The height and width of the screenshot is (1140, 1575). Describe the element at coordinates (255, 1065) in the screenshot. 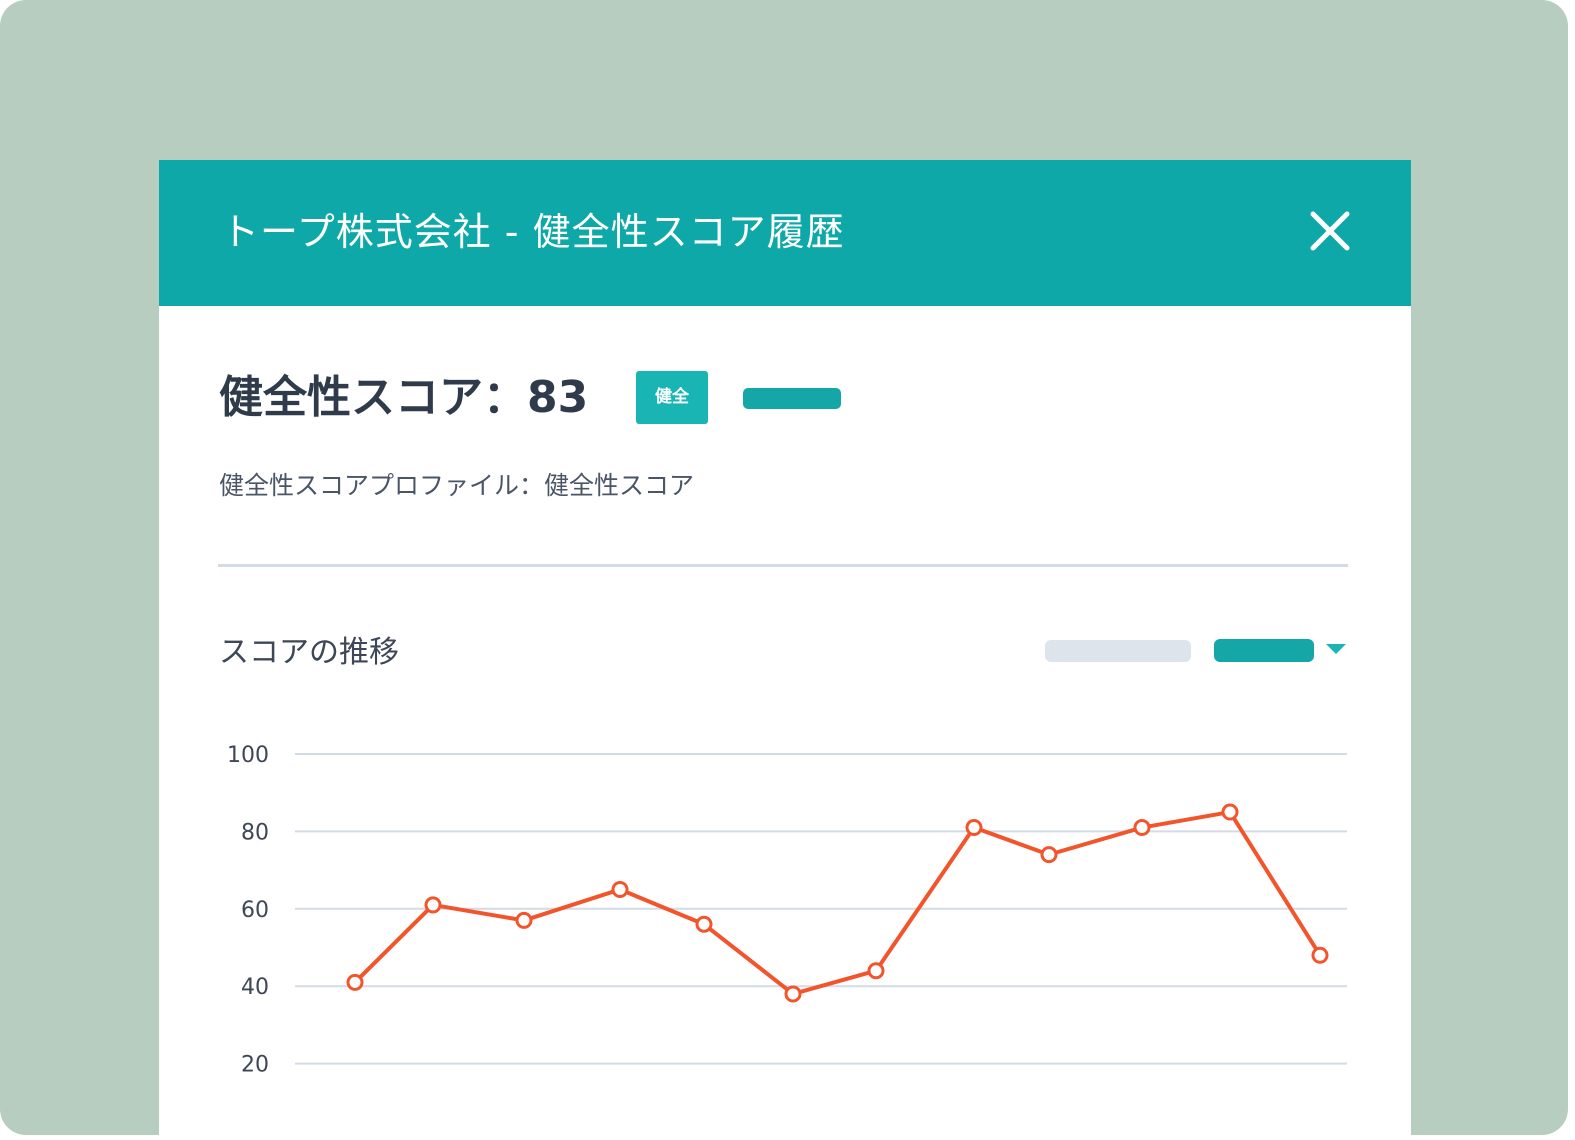

I see `y-tick-label: 20` at that location.